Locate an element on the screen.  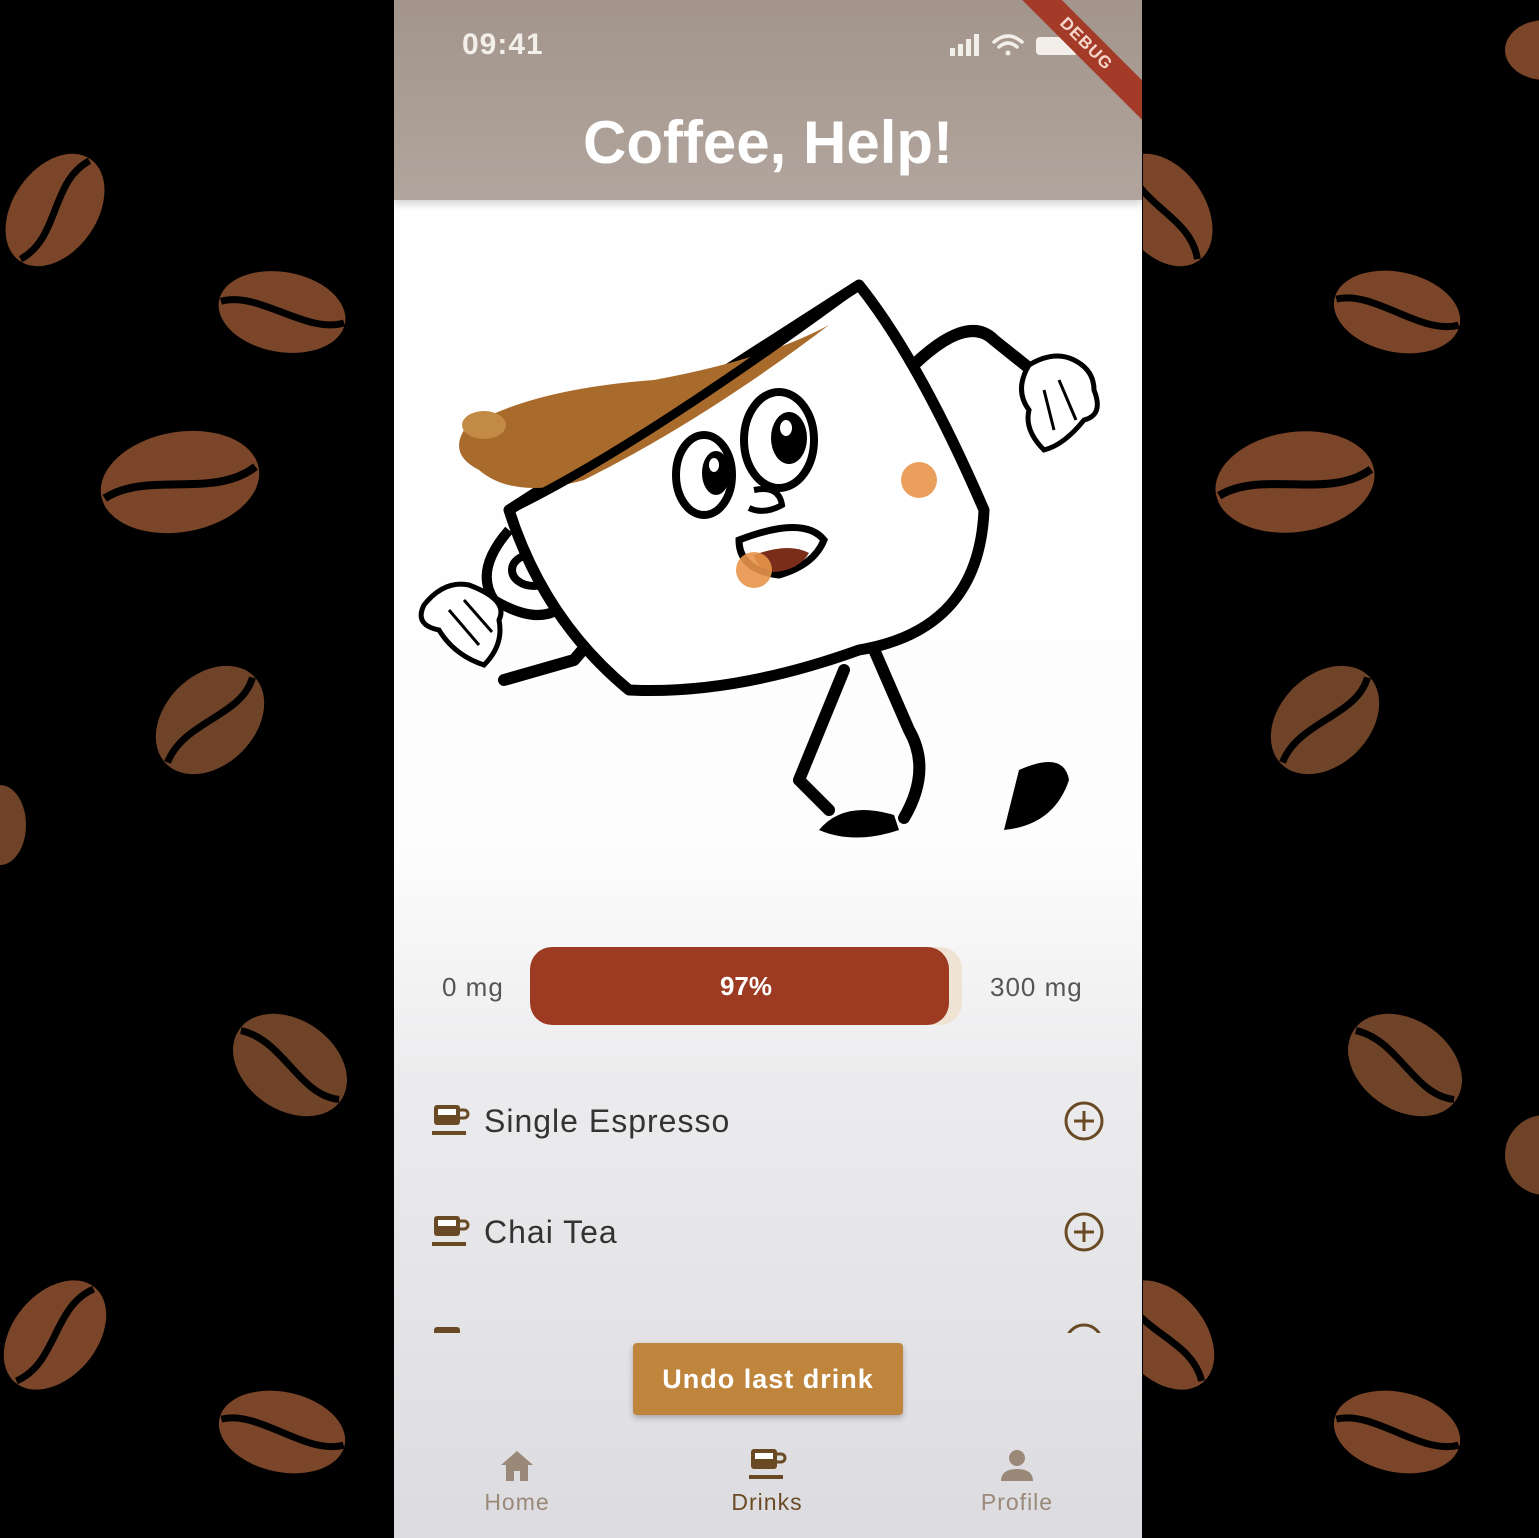
drink-list: Single Espresso Chai Tea is located at coordinates (768, 1199).